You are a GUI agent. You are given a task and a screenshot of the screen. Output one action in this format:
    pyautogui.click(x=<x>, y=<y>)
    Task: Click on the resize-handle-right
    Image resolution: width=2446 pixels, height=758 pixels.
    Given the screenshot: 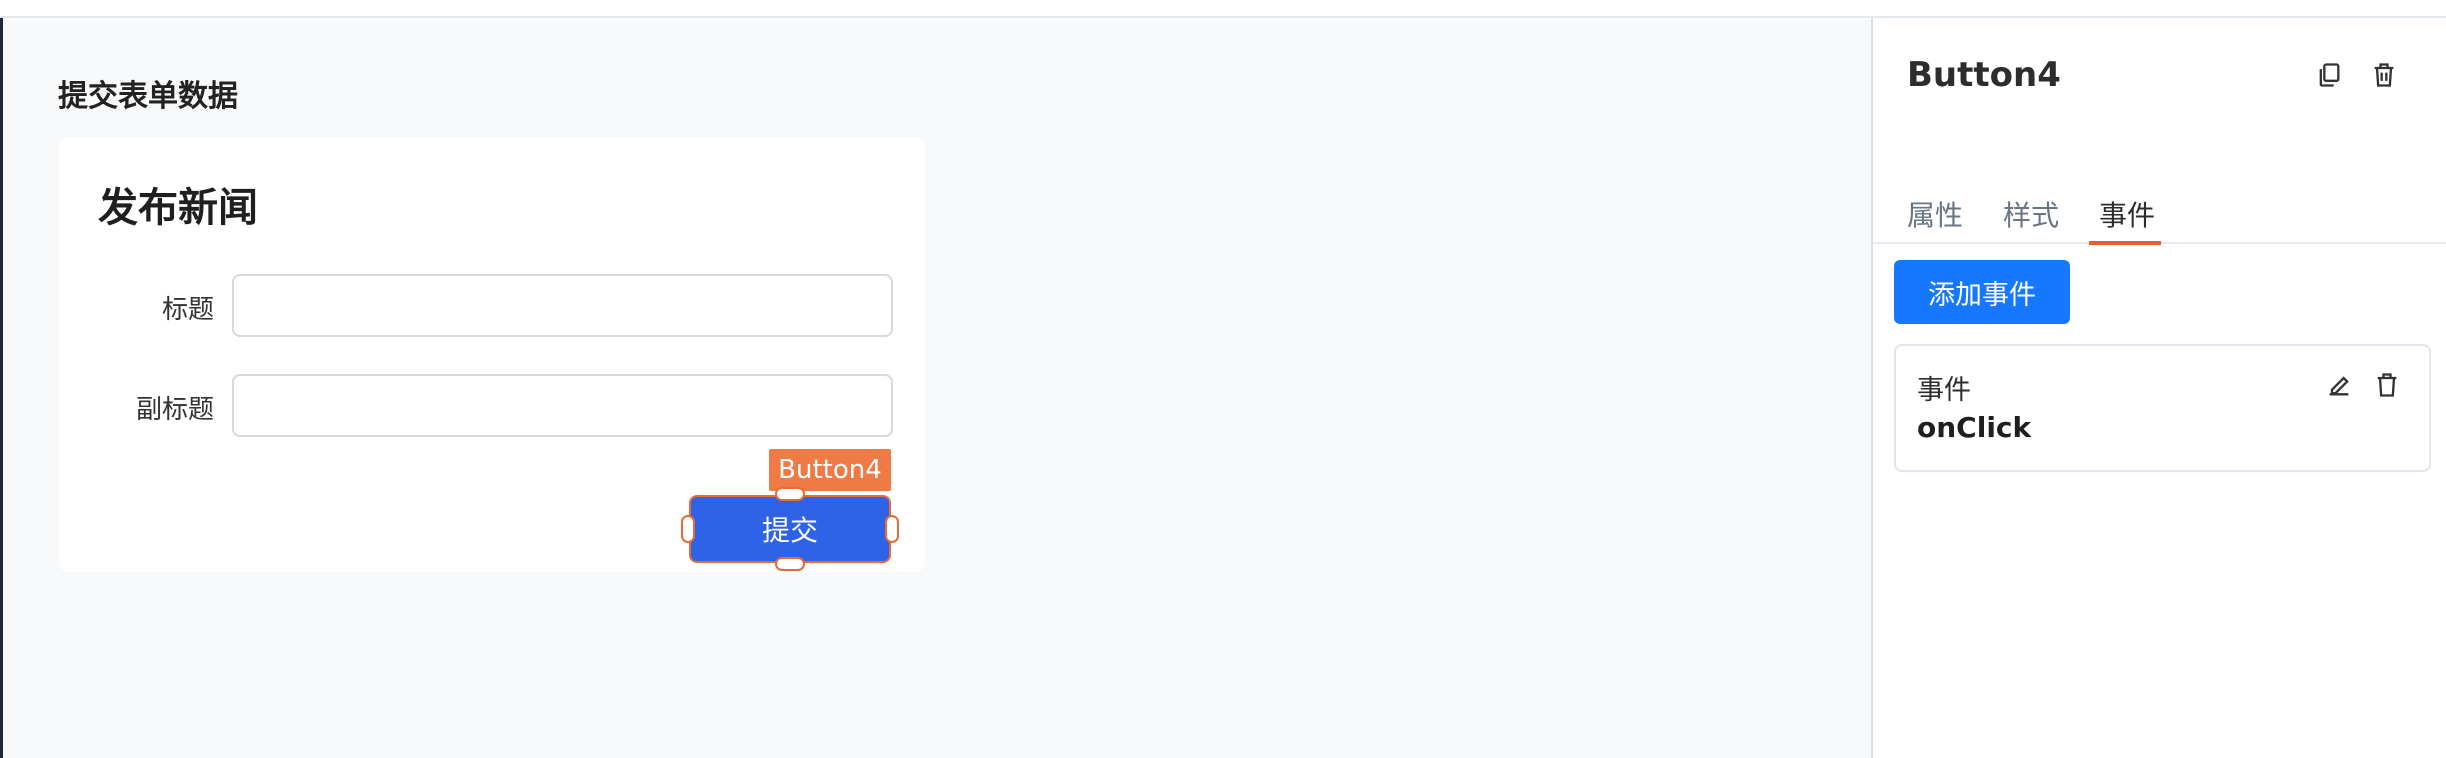 What is the action you would take?
    pyautogui.click(x=892, y=529)
    